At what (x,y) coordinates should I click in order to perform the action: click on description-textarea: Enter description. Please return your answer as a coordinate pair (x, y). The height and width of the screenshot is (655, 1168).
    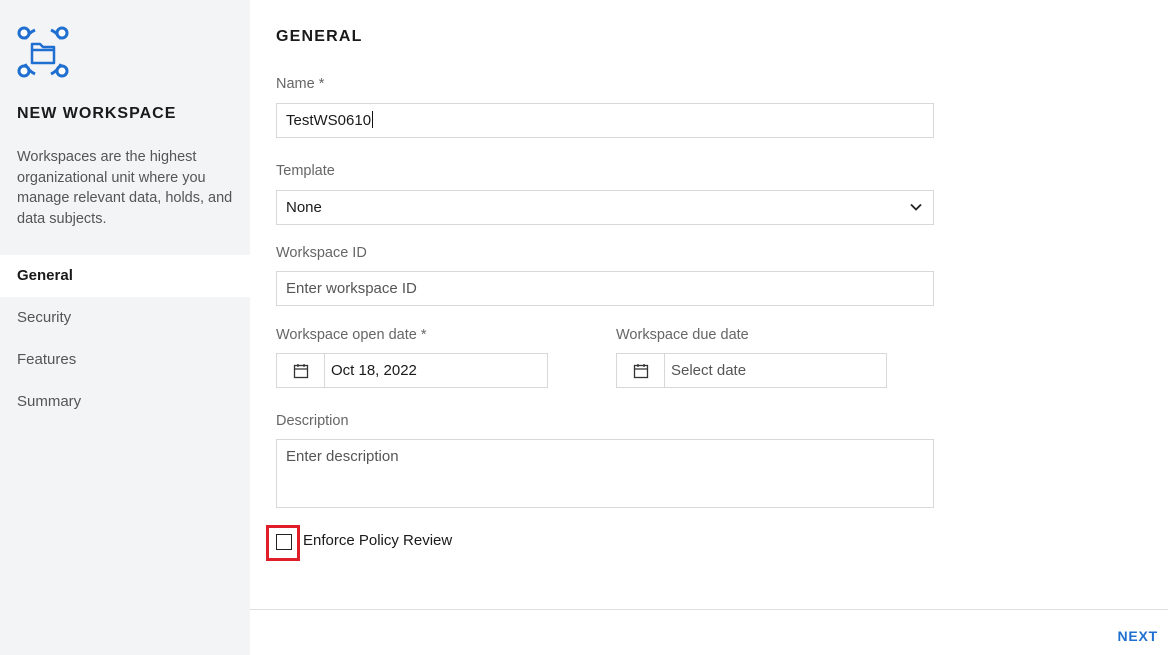
    Looking at the image, I should click on (605, 473).